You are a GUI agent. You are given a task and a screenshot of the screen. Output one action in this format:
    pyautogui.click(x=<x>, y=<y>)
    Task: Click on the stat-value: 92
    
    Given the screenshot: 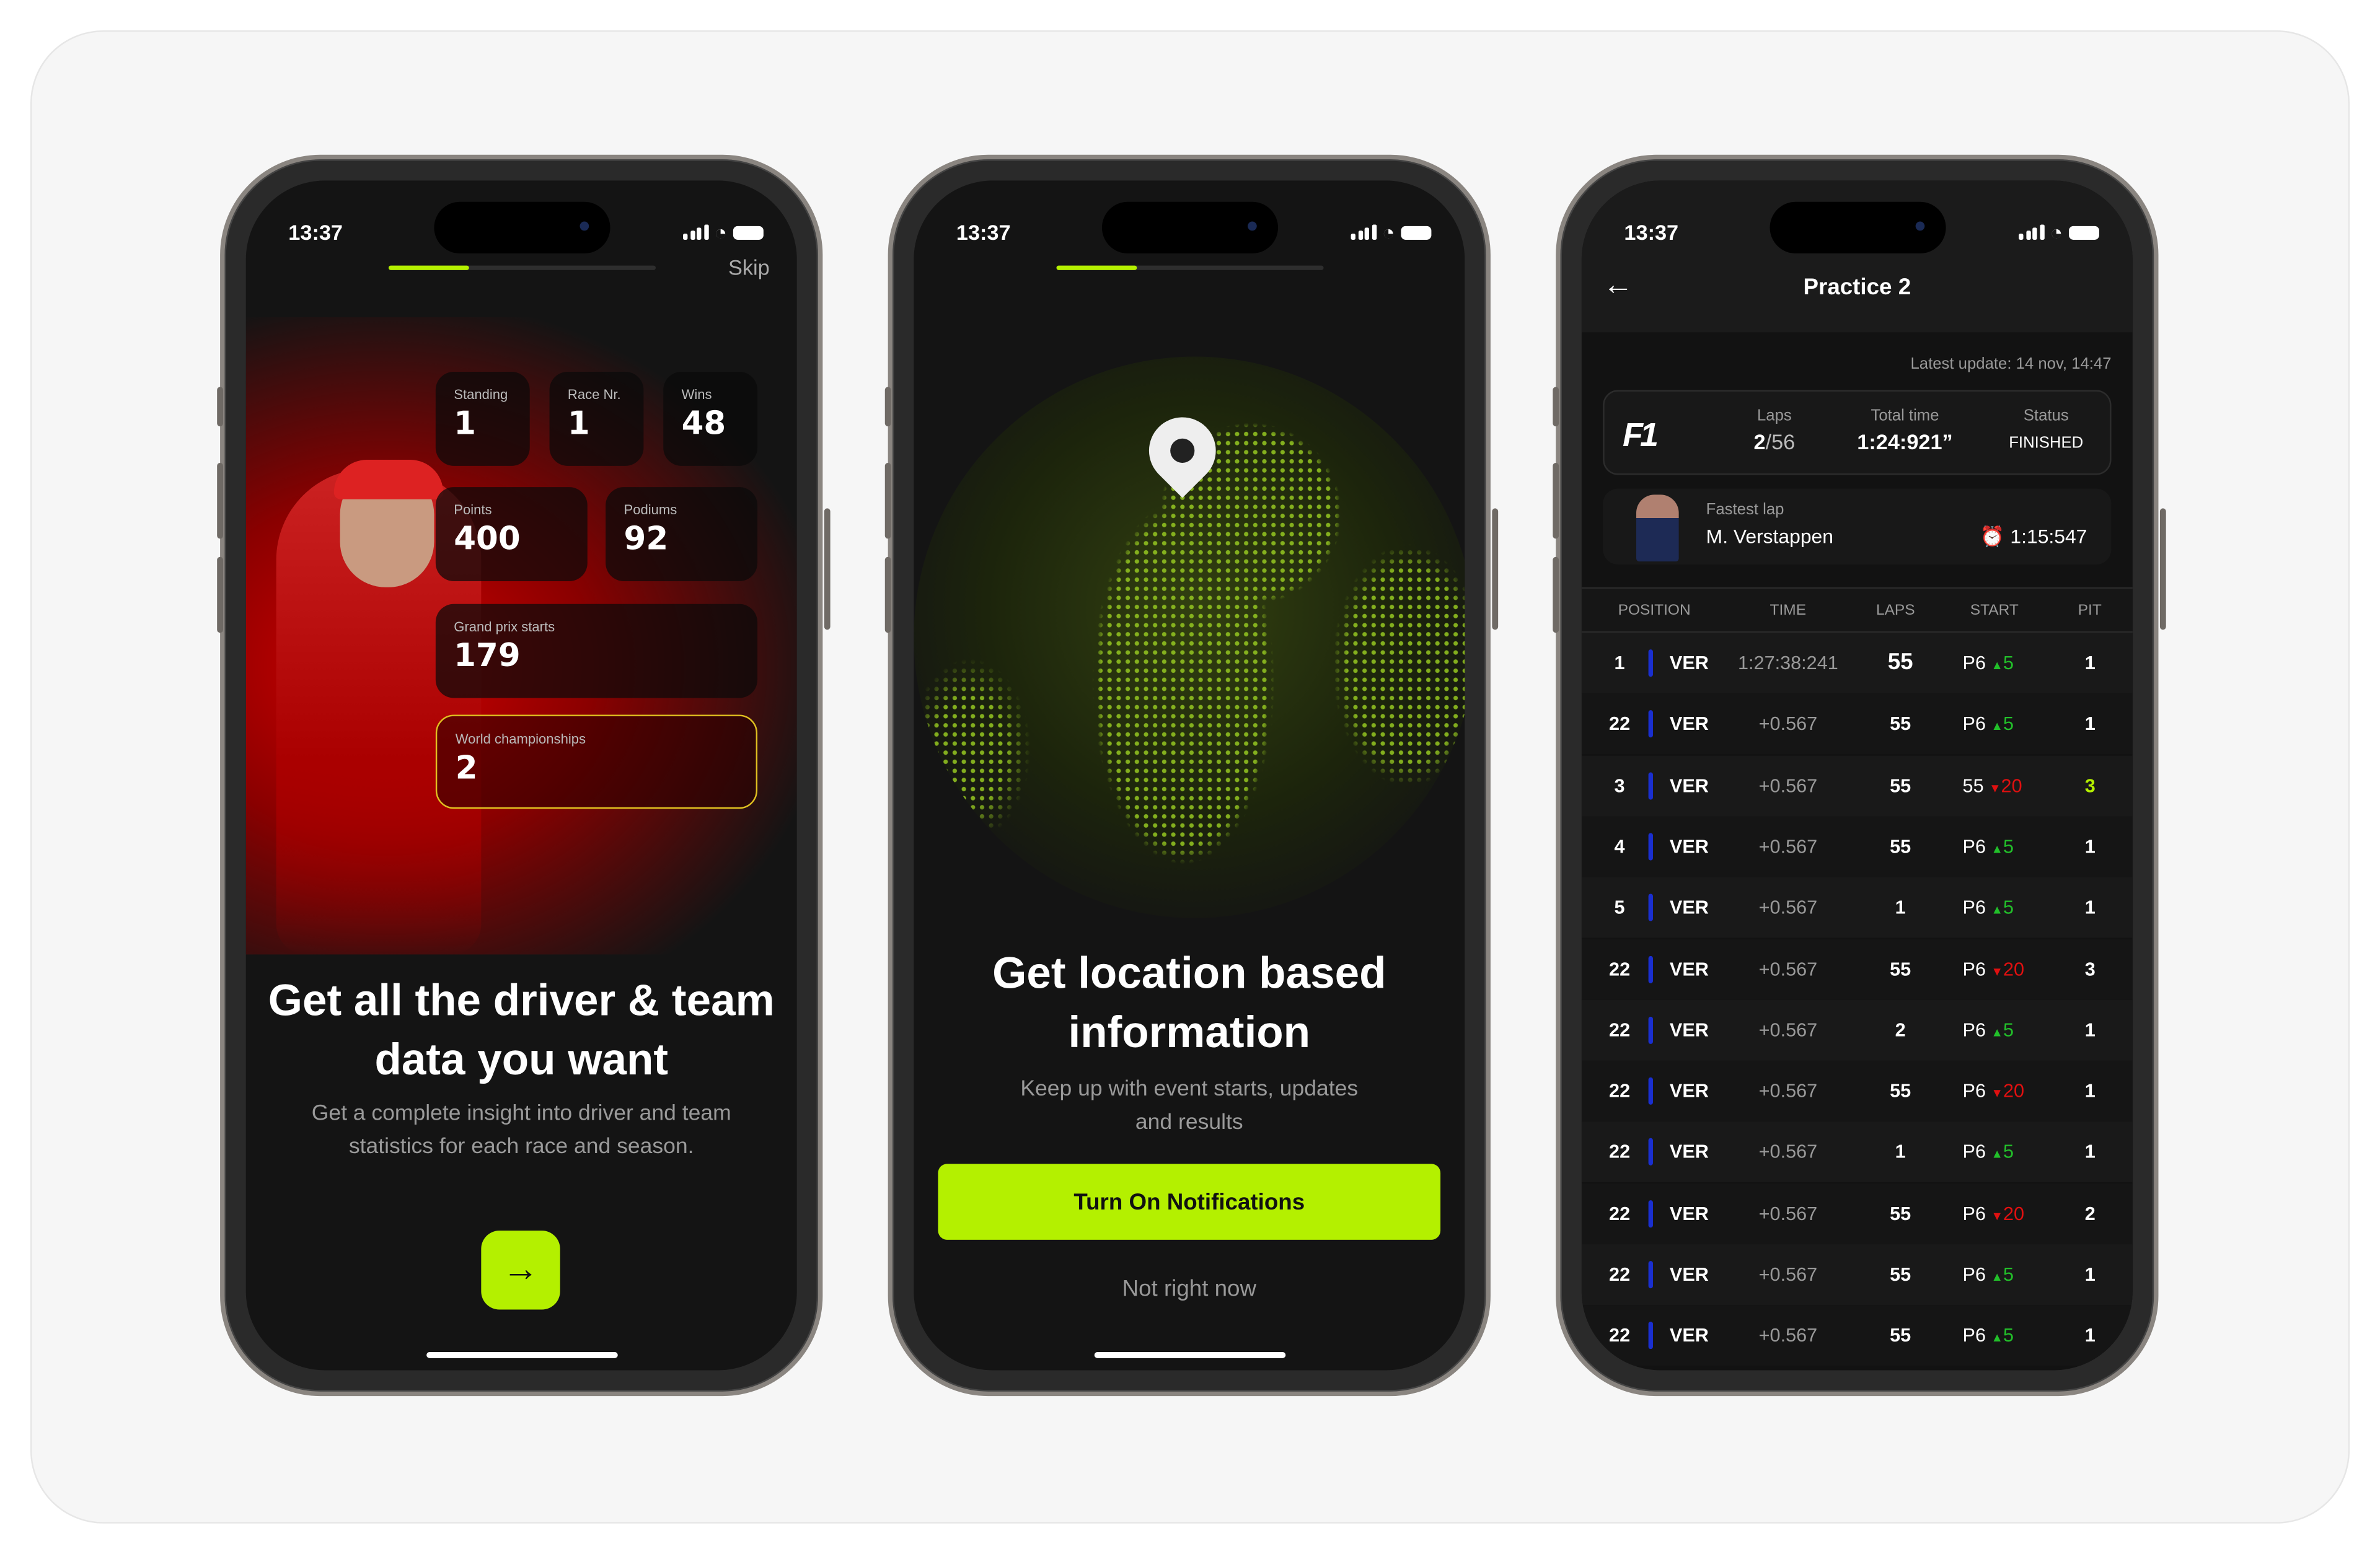 What is the action you would take?
    pyautogui.click(x=646, y=538)
    